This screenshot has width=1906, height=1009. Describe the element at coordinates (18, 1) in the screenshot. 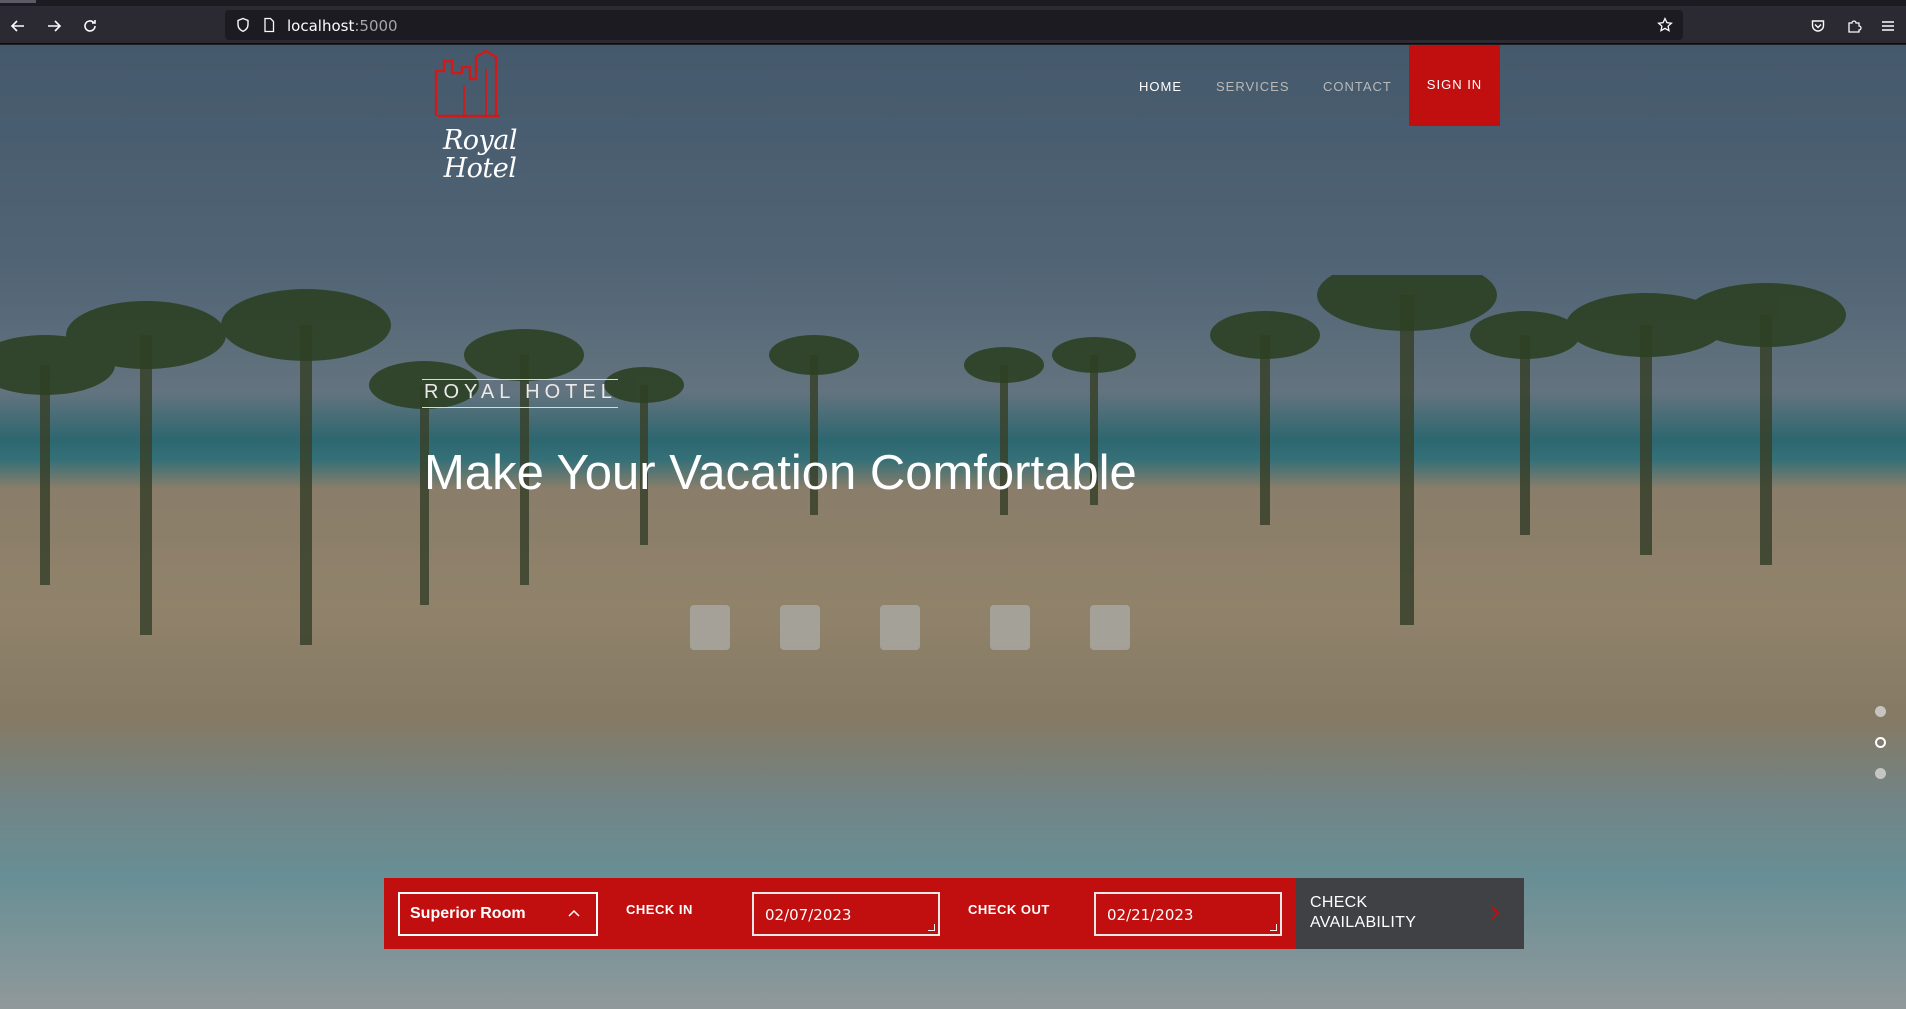

I see `tab-indicator` at that location.